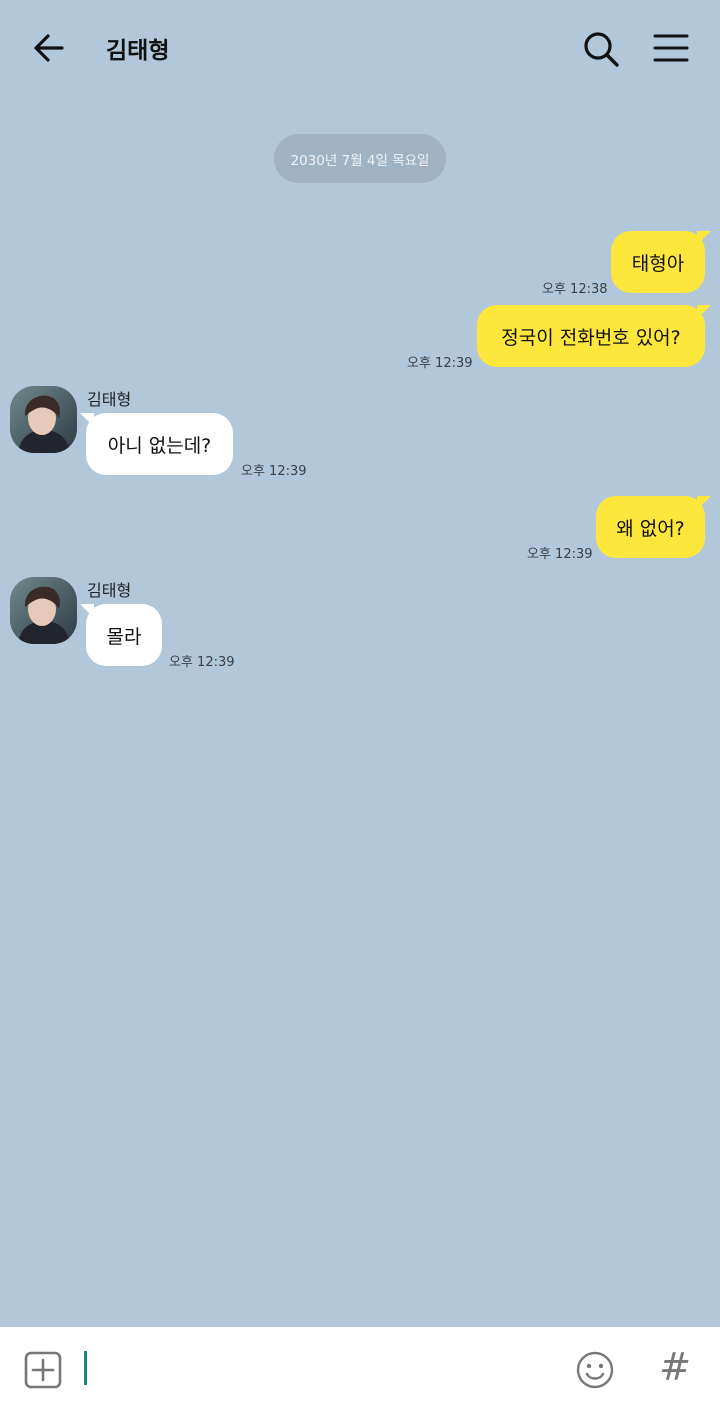 The width and height of the screenshot is (720, 1407). I want to click on text-cursor, so click(85, 1368).